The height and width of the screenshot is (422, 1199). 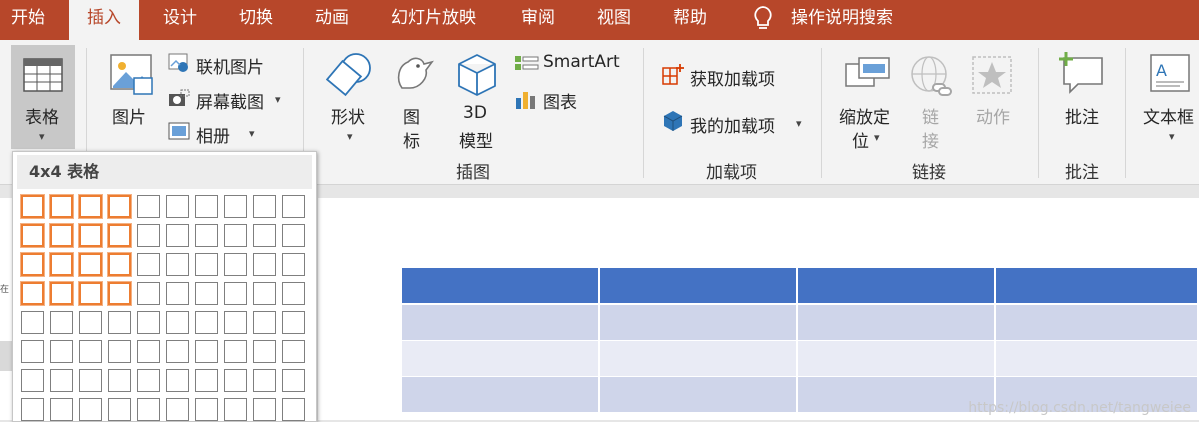 What do you see at coordinates (732, 124) in the screenshot?
I see `my-addins-button: 我的加载项` at bounding box center [732, 124].